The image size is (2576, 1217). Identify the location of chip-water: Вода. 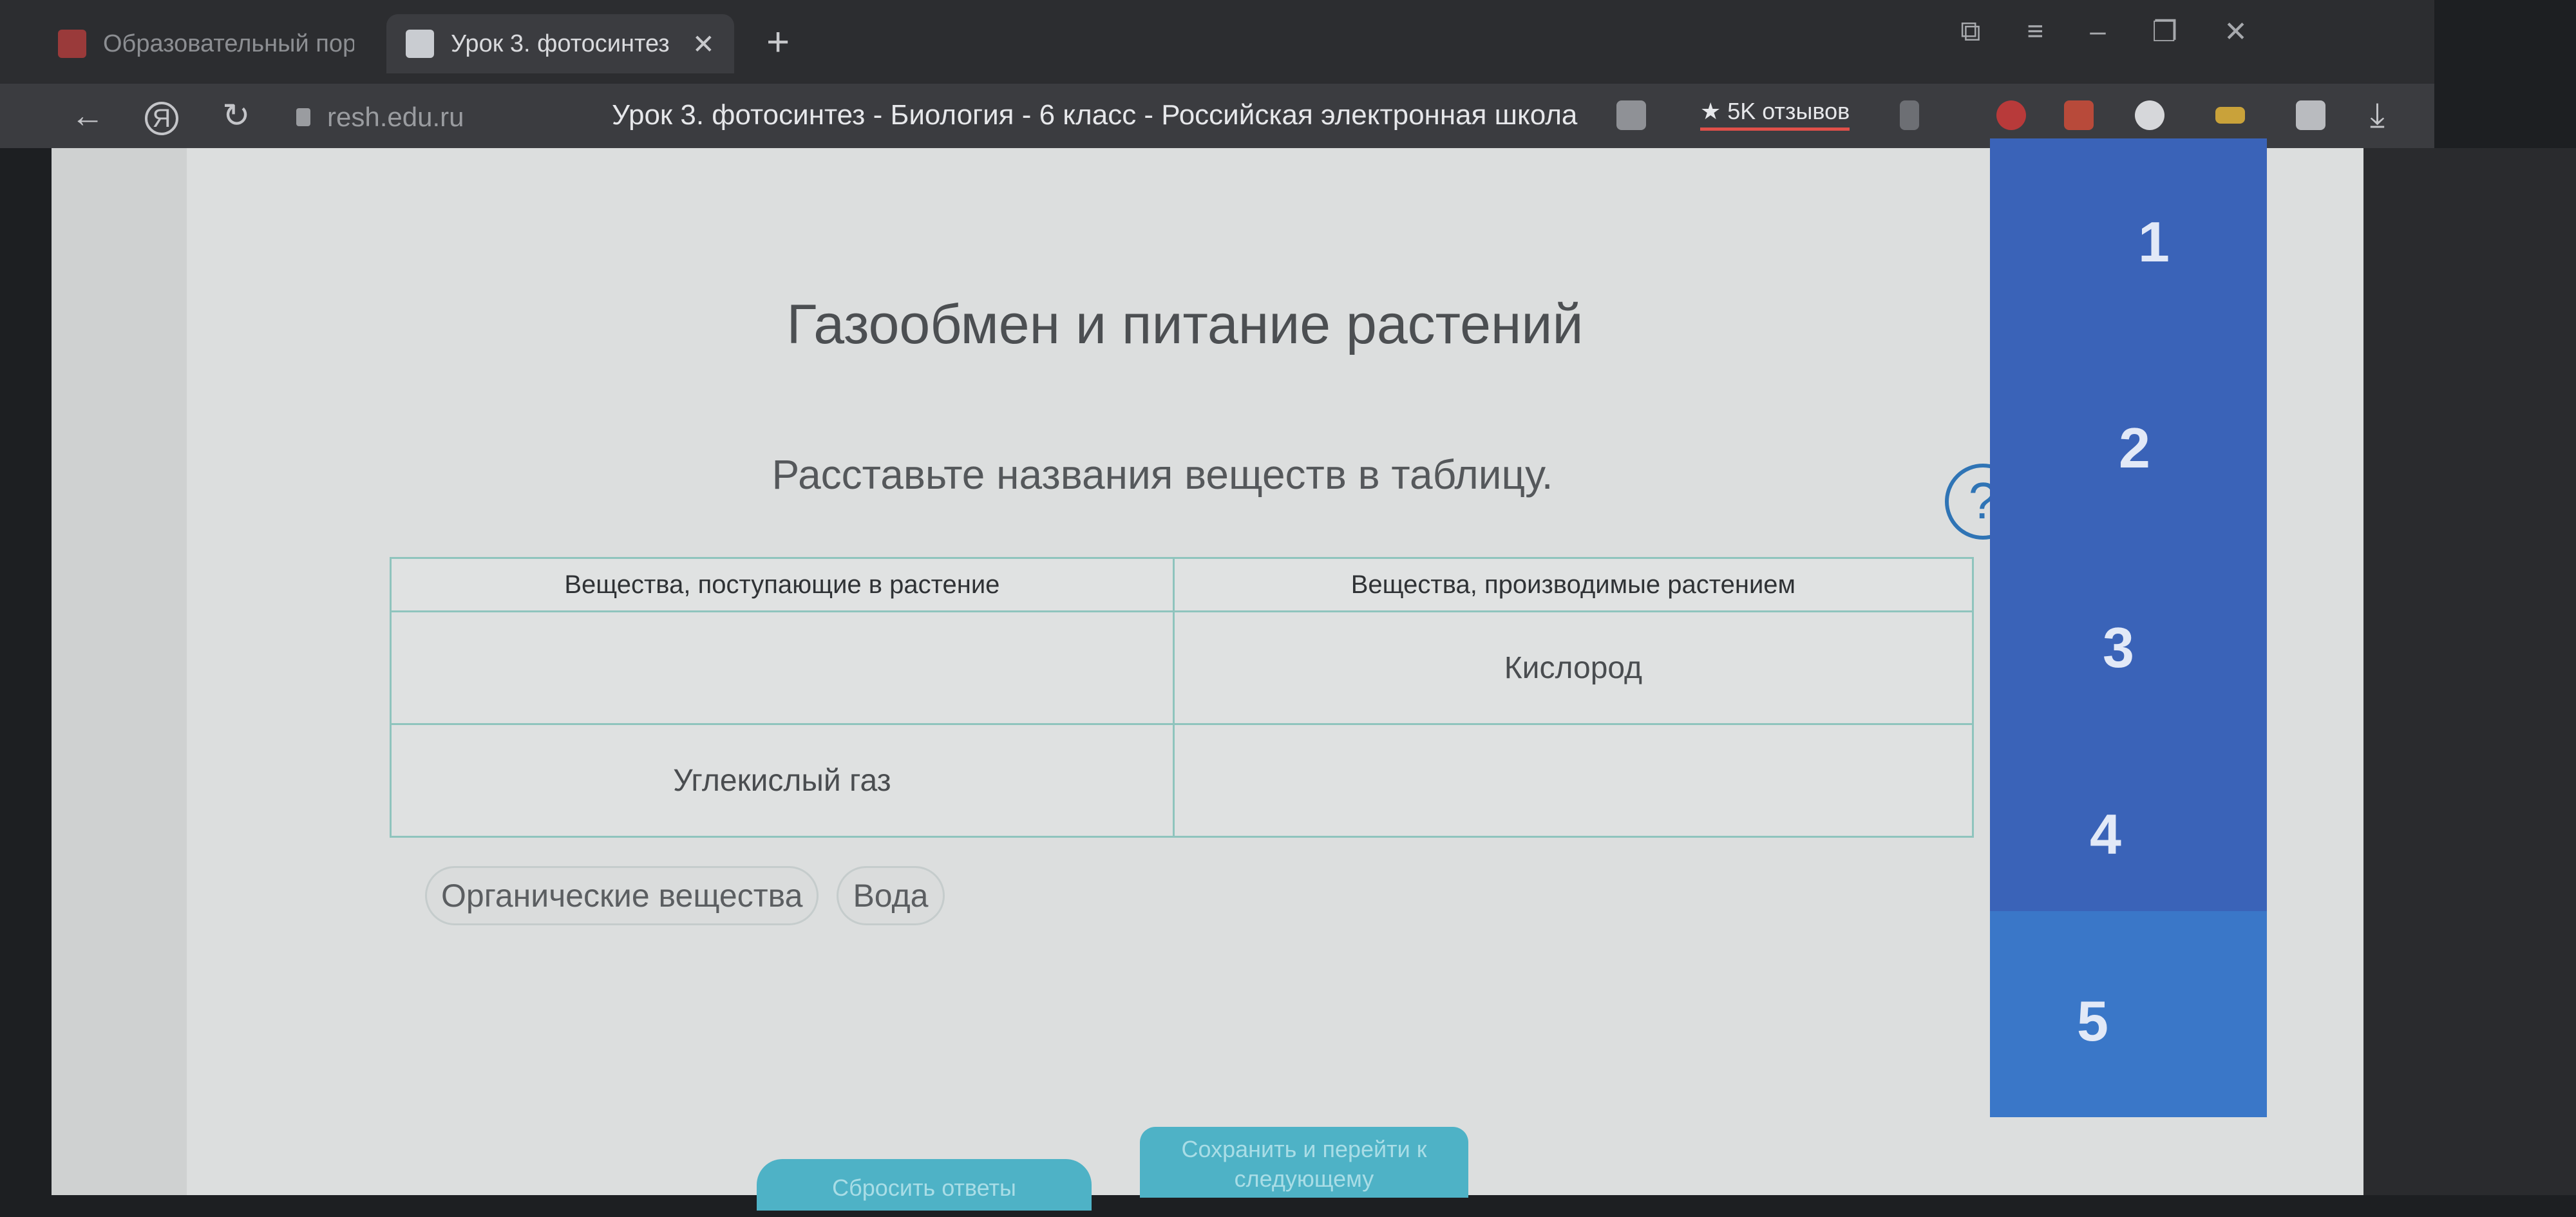
(891, 895).